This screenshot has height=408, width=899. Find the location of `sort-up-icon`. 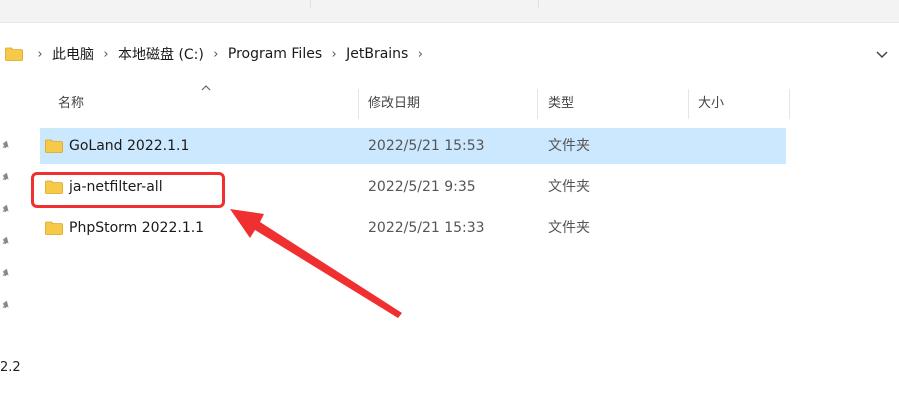

sort-up-icon is located at coordinates (206, 88).